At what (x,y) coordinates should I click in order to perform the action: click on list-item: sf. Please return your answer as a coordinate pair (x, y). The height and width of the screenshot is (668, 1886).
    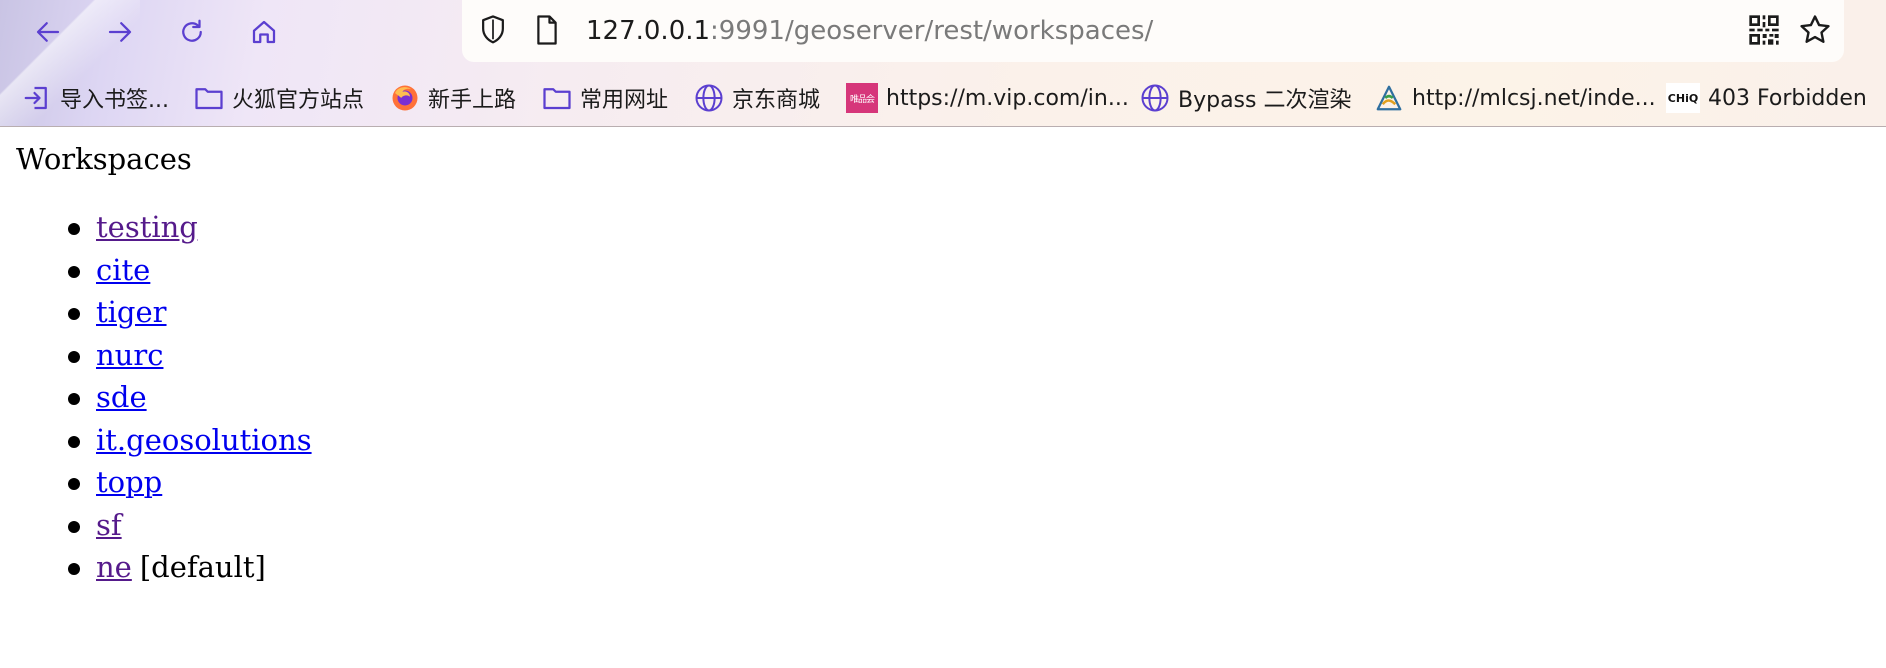
    Looking at the image, I should click on (216, 527).